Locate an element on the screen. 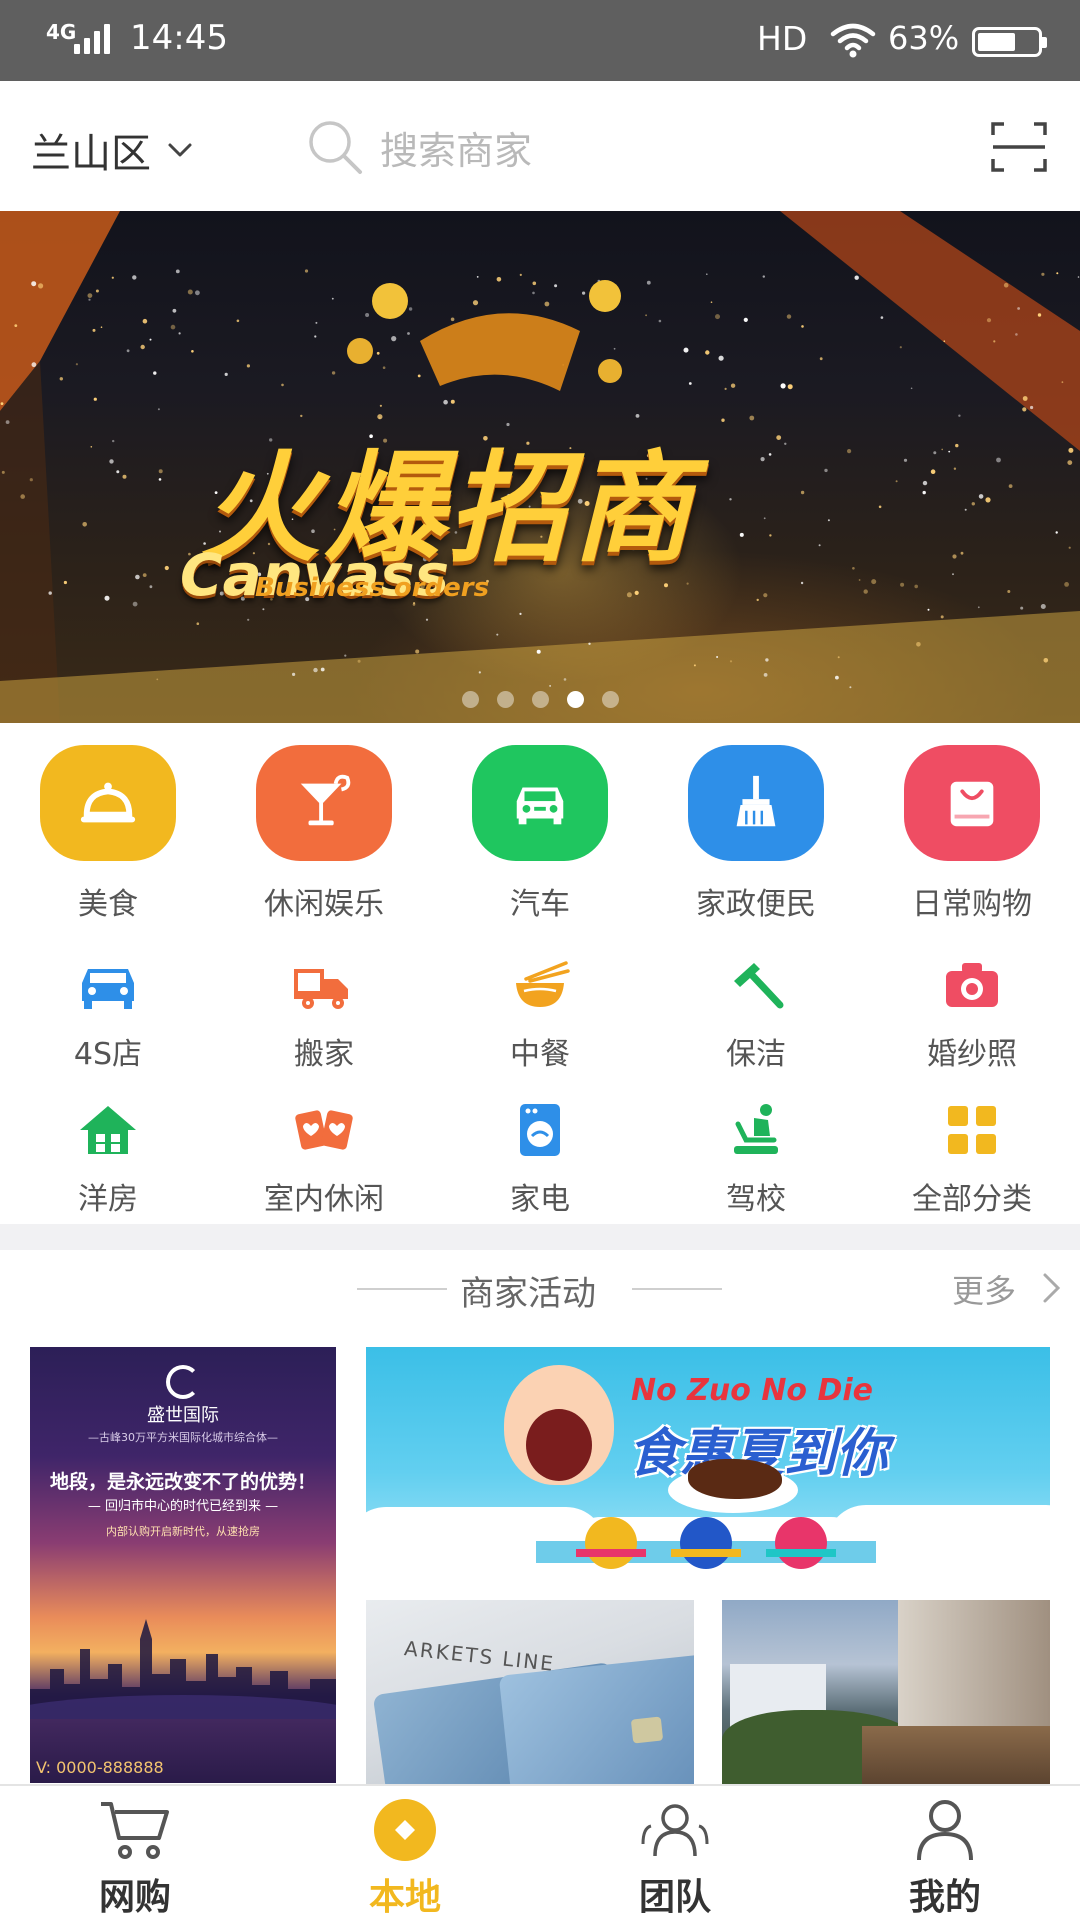 This screenshot has width=1080, height=1920. credit-card-illustration is located at coordinates (596, 1718).